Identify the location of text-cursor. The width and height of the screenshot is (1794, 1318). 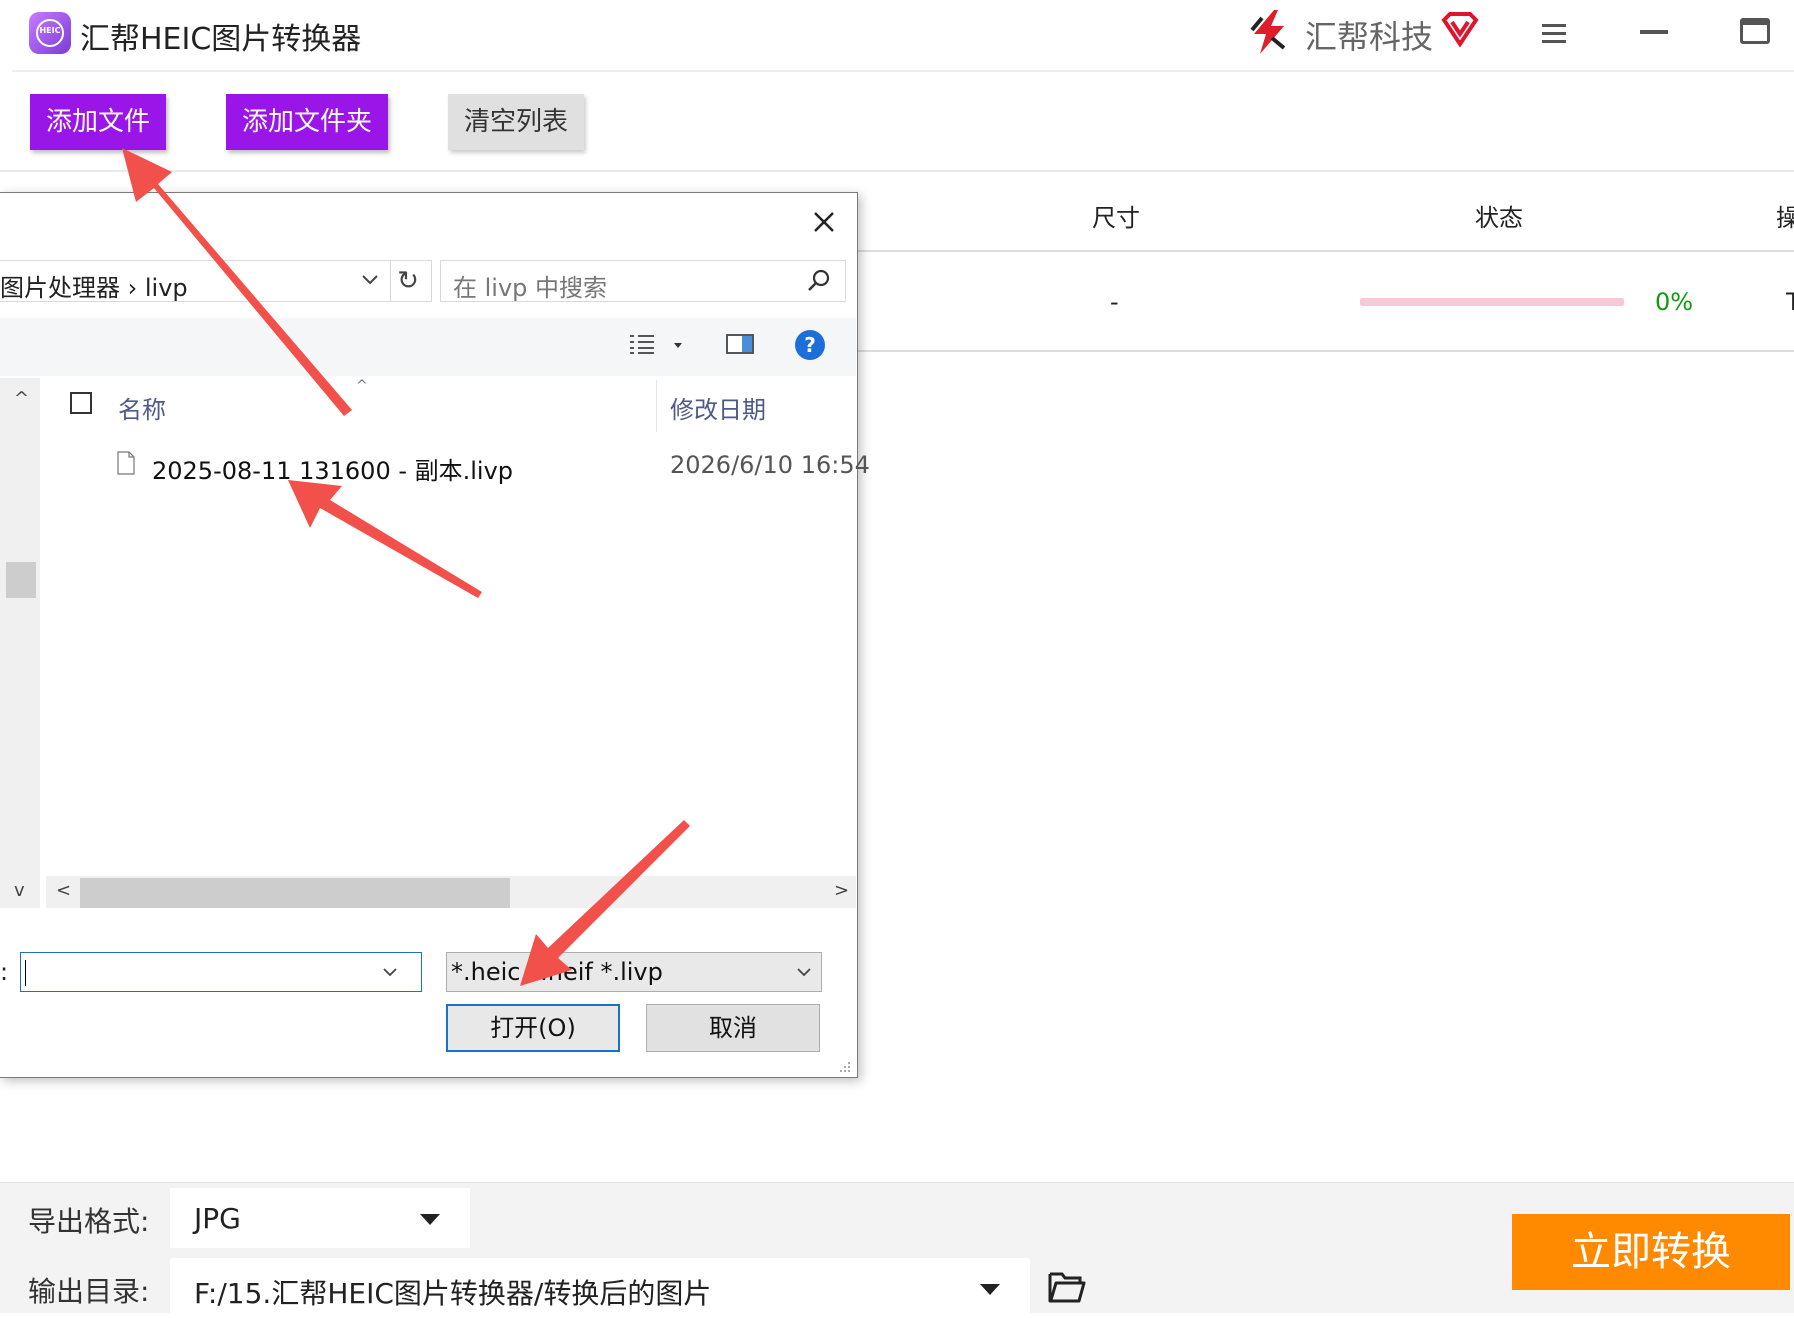
(25, 973).